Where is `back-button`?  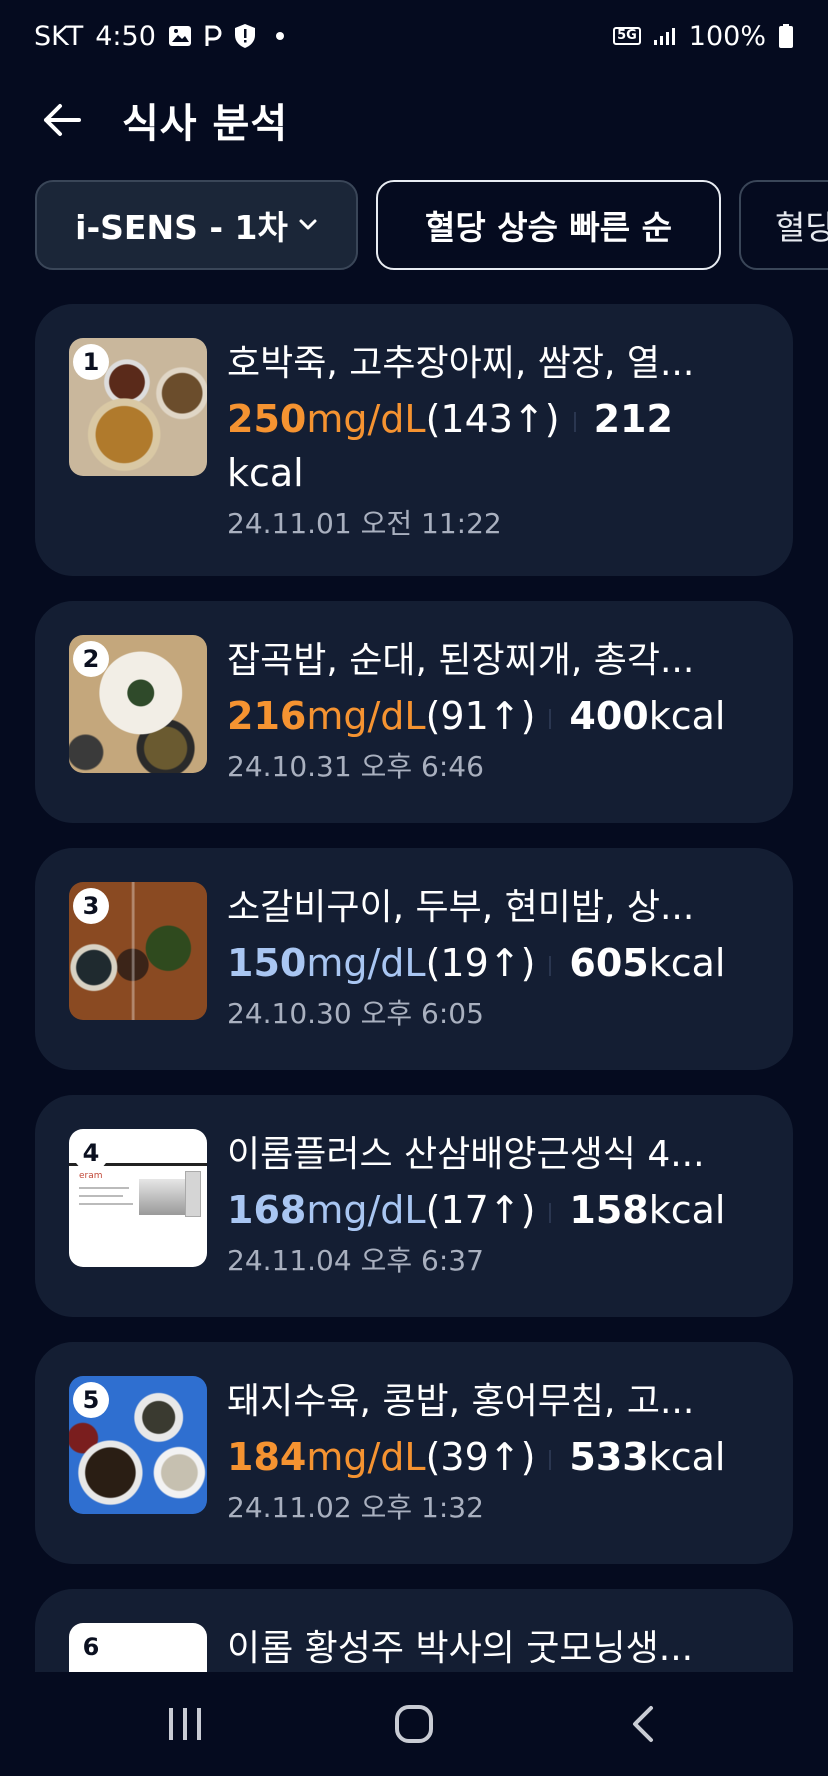
back-button is located at coordinates (62, 120).